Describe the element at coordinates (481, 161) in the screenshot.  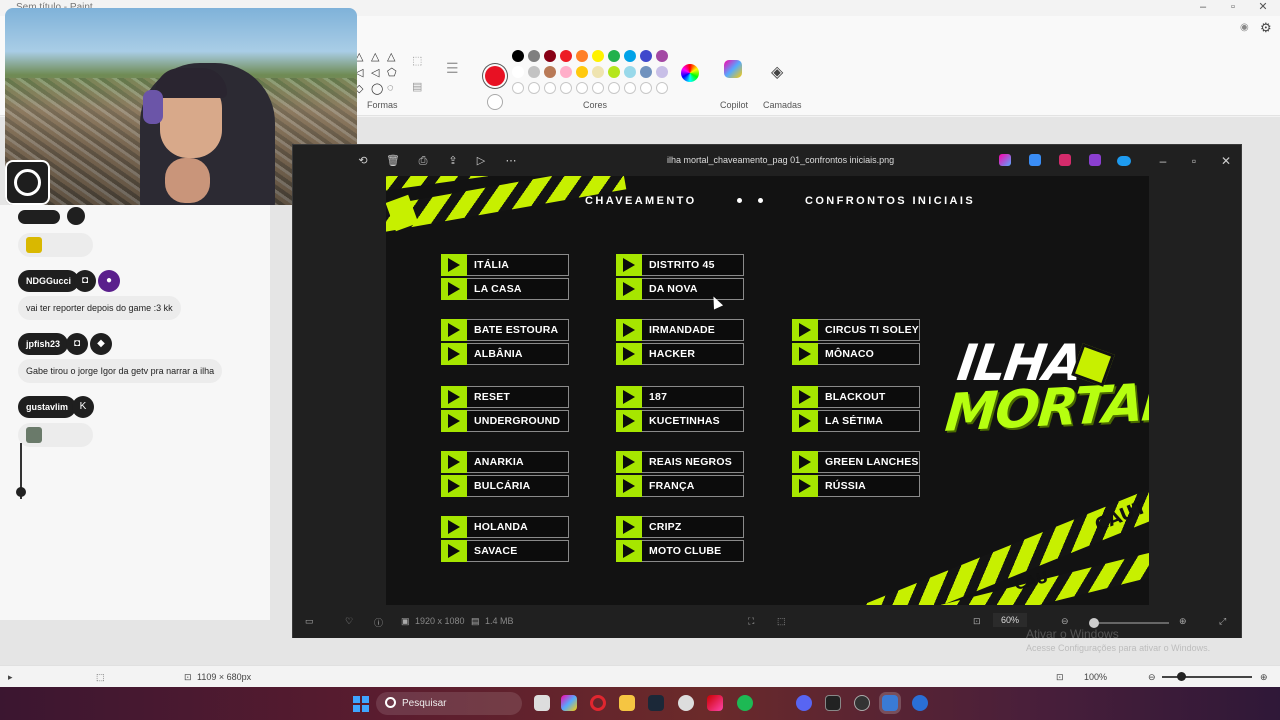
I see `slideshow-icon: ▷` at that location.